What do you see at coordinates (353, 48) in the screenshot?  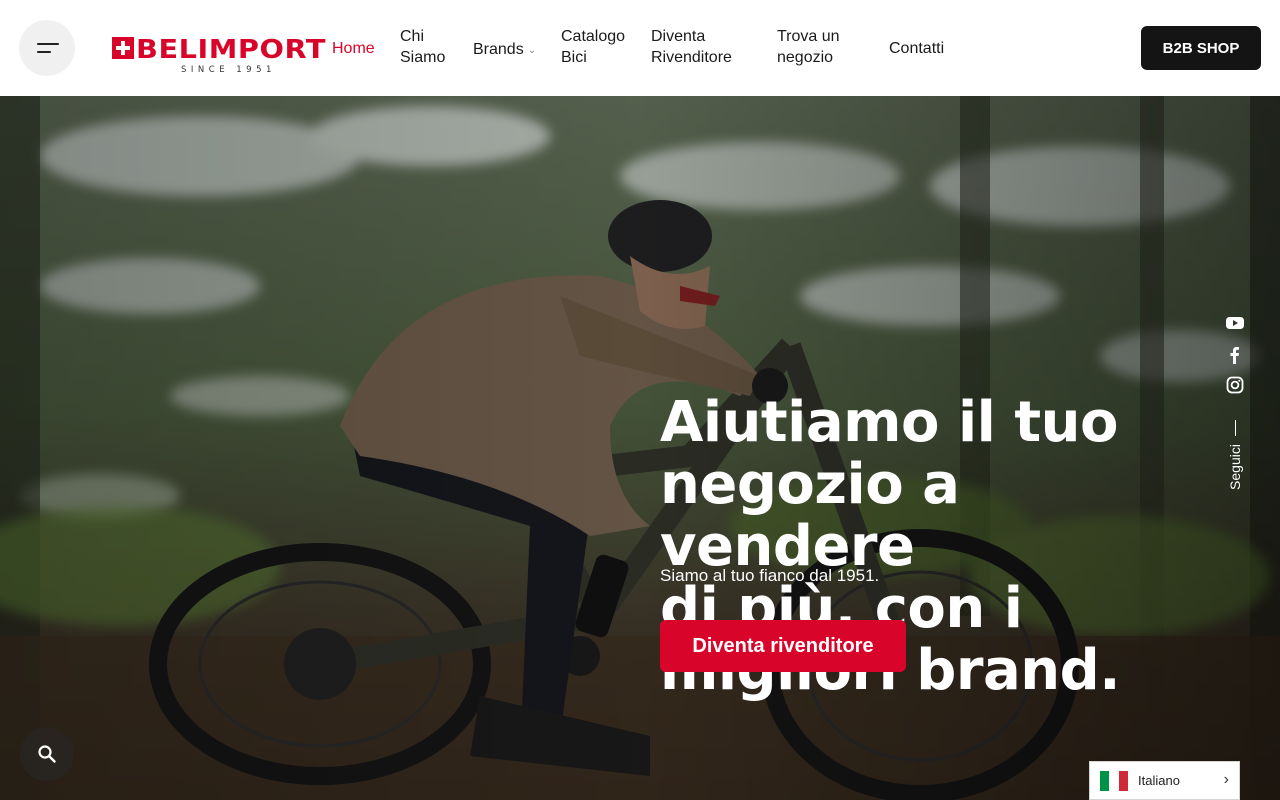 I see `nav-home: Home` at bounding box center [353, 48].